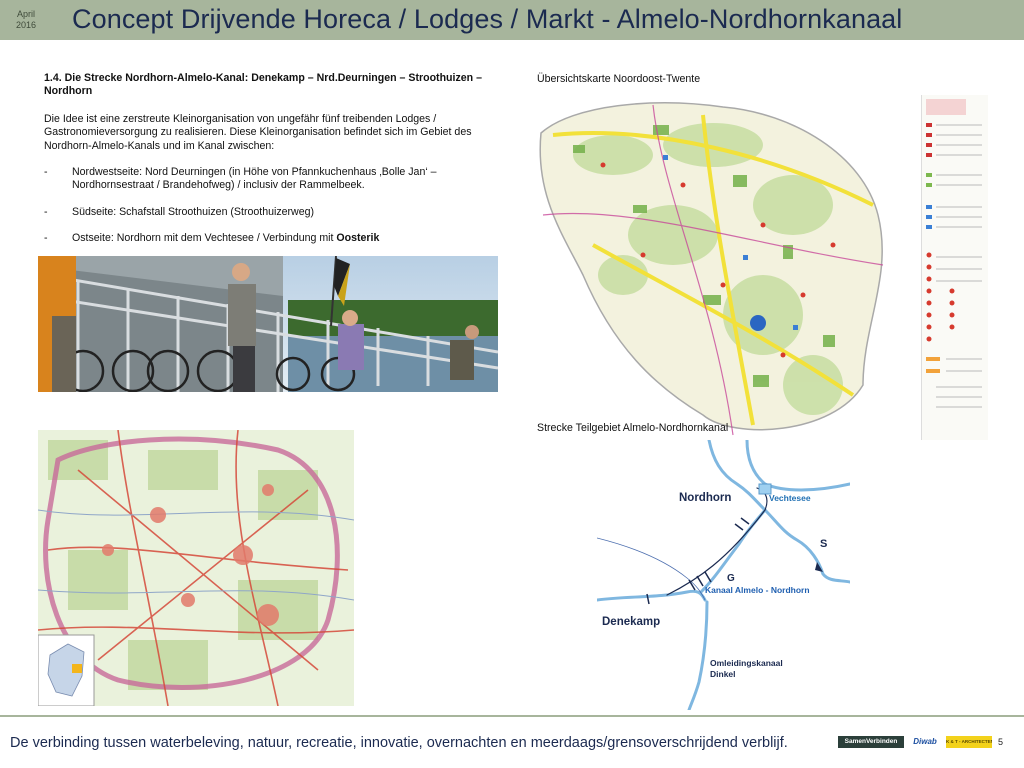 This screenshot has width=1024, height=768. What do you see at coordinates (358, 238) in the screenshot?
I see `bullet-east-bold: Oosterik` at bounding box center [358, 238].